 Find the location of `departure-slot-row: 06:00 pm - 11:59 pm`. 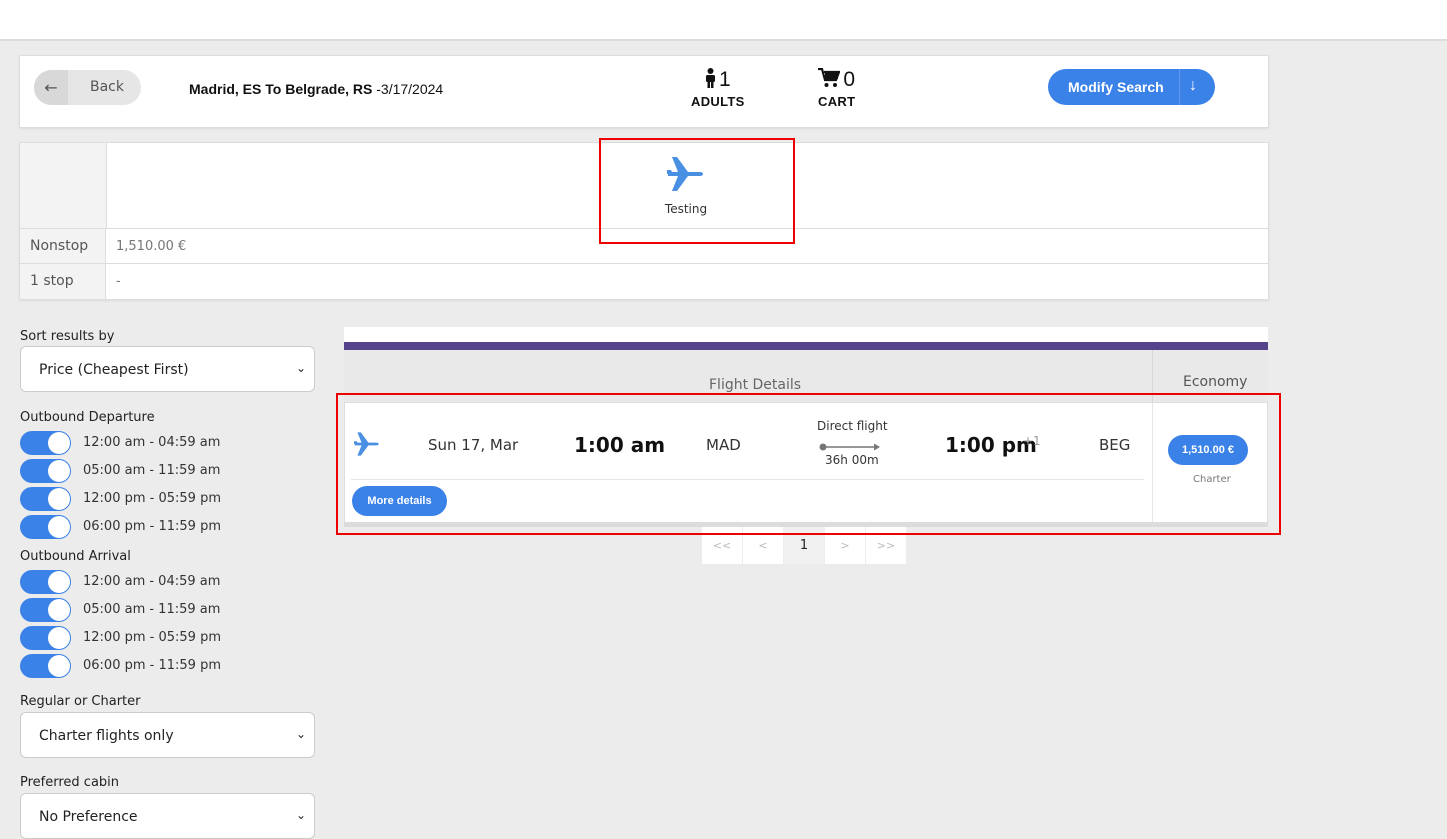

departure-slot-row: 06:00 pm - 11:59 pm is located at coordinates (170, 529).